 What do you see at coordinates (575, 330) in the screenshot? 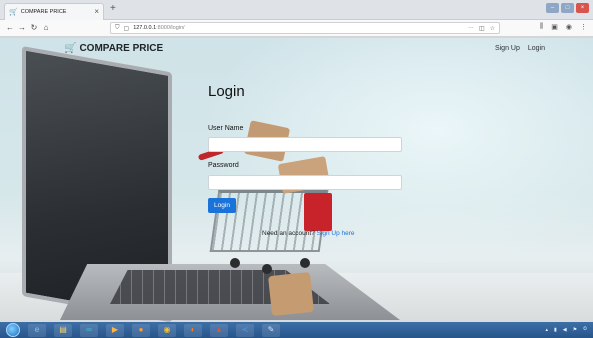
I see `flag-icon: ⚑` at bounding box center [575, 330].